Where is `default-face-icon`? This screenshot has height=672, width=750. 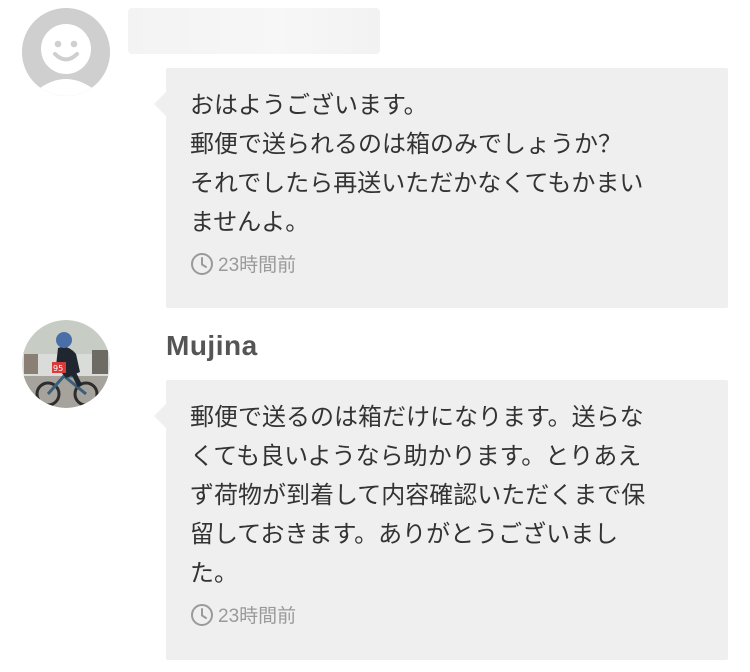 default-face-icon is located at coordinates (66, 52).